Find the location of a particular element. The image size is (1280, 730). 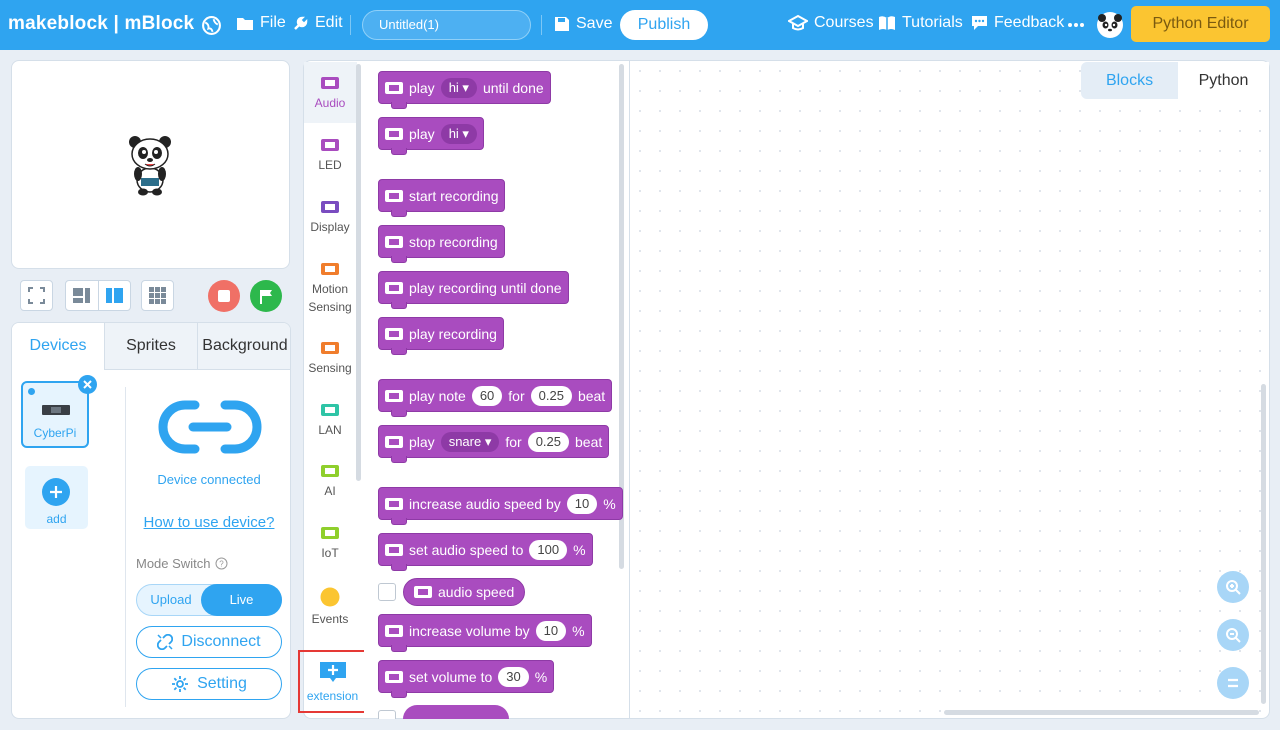

more-menu-icon is located at coordinates (1076, 24).